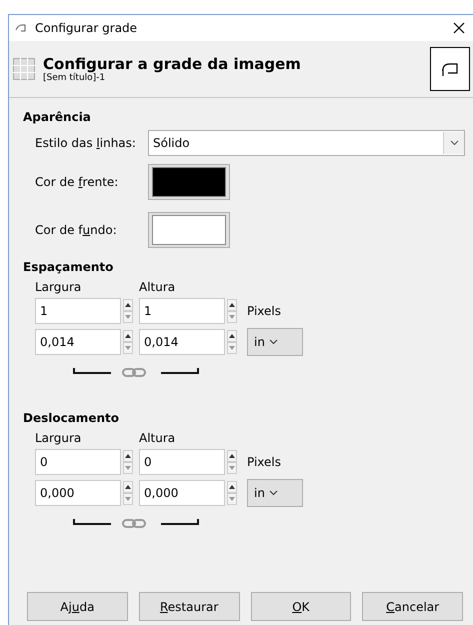 This screenshot has width=473, height=625. Describe the element at coordinates (76, 230) in the screenshot. I see `field-label: Cor de fundo:` at that location.